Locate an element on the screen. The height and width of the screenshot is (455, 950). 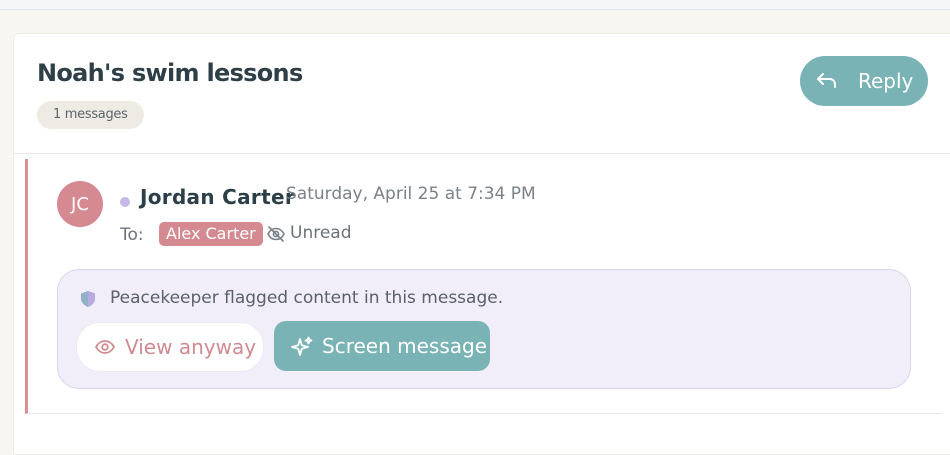
view-anyway-button: View anyway is located at coordinates (170, 347).